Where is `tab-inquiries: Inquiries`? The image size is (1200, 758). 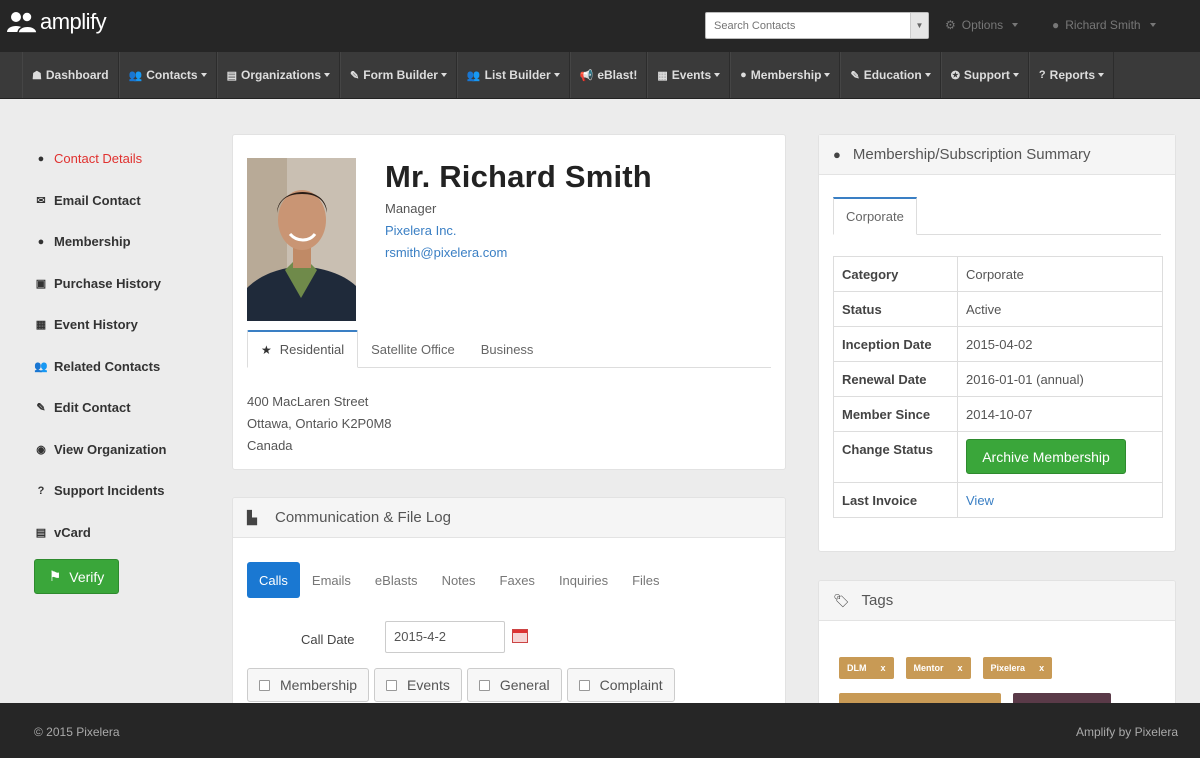 tab-inquiries: Inquiries is located at coordinates (583, 580).